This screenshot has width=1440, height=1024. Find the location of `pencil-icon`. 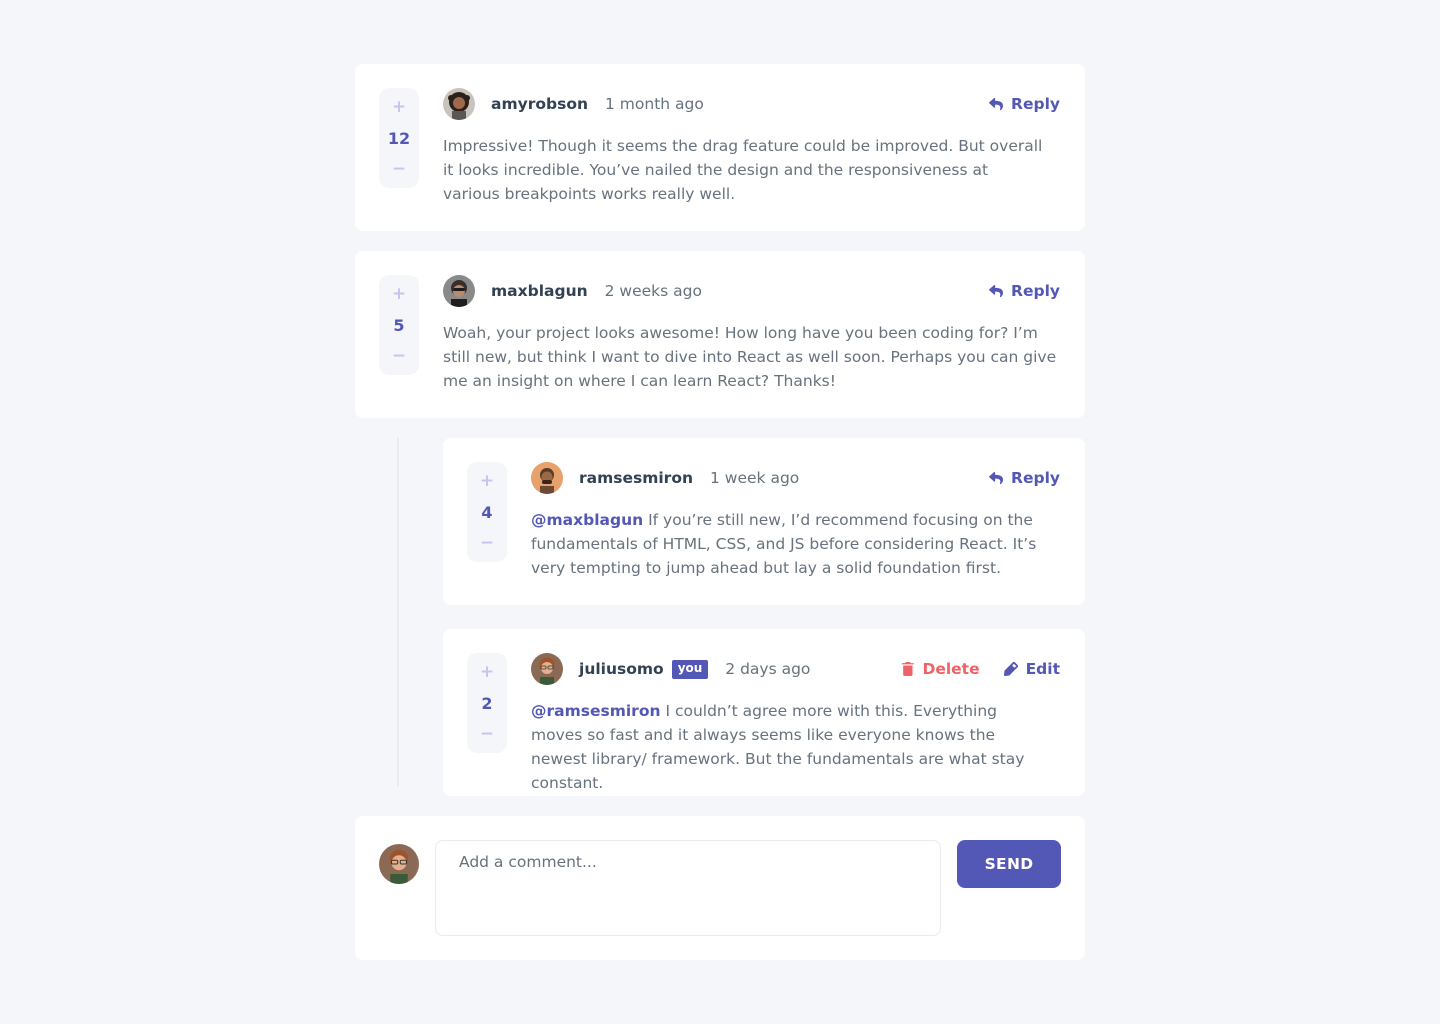

pencil-icon is located at coordinates (1010, 669).